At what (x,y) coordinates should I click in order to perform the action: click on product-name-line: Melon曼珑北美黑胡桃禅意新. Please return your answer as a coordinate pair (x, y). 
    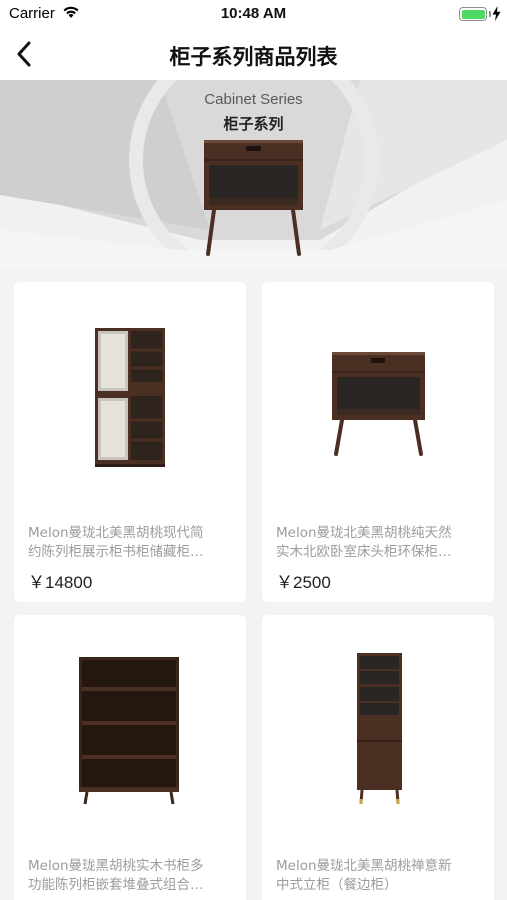
    Looking at the image, I should click on (364, 866).